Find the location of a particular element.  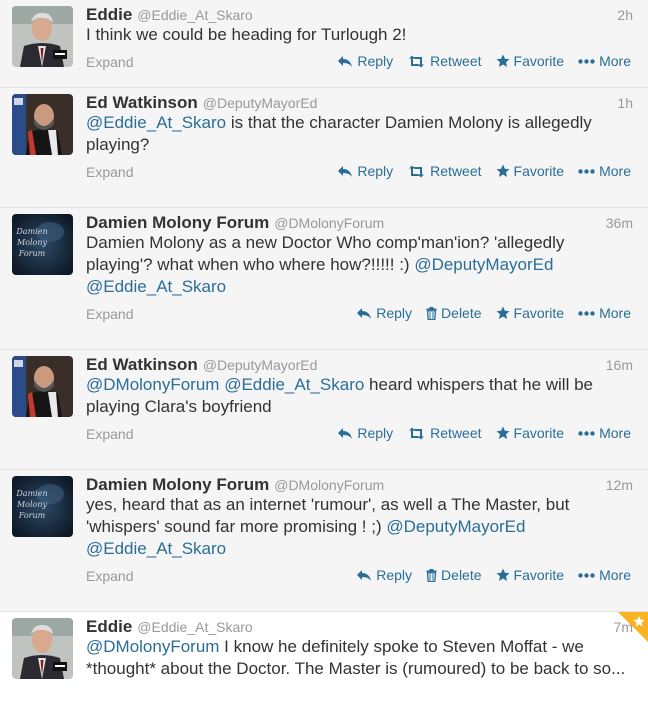

delete-label: Delete is located at coordinates (461, 313).